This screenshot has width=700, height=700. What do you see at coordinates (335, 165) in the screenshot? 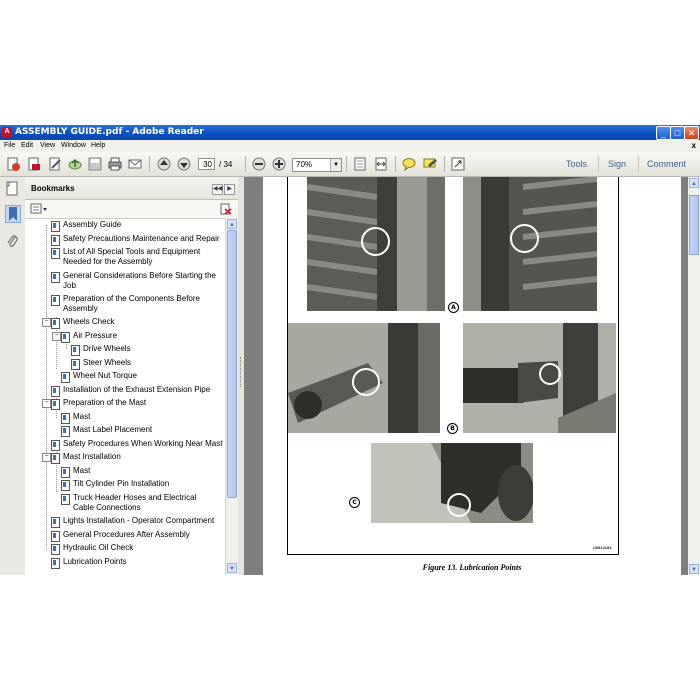
I see `chevron-down-icon: ▼` at bounding box center [335, 165].